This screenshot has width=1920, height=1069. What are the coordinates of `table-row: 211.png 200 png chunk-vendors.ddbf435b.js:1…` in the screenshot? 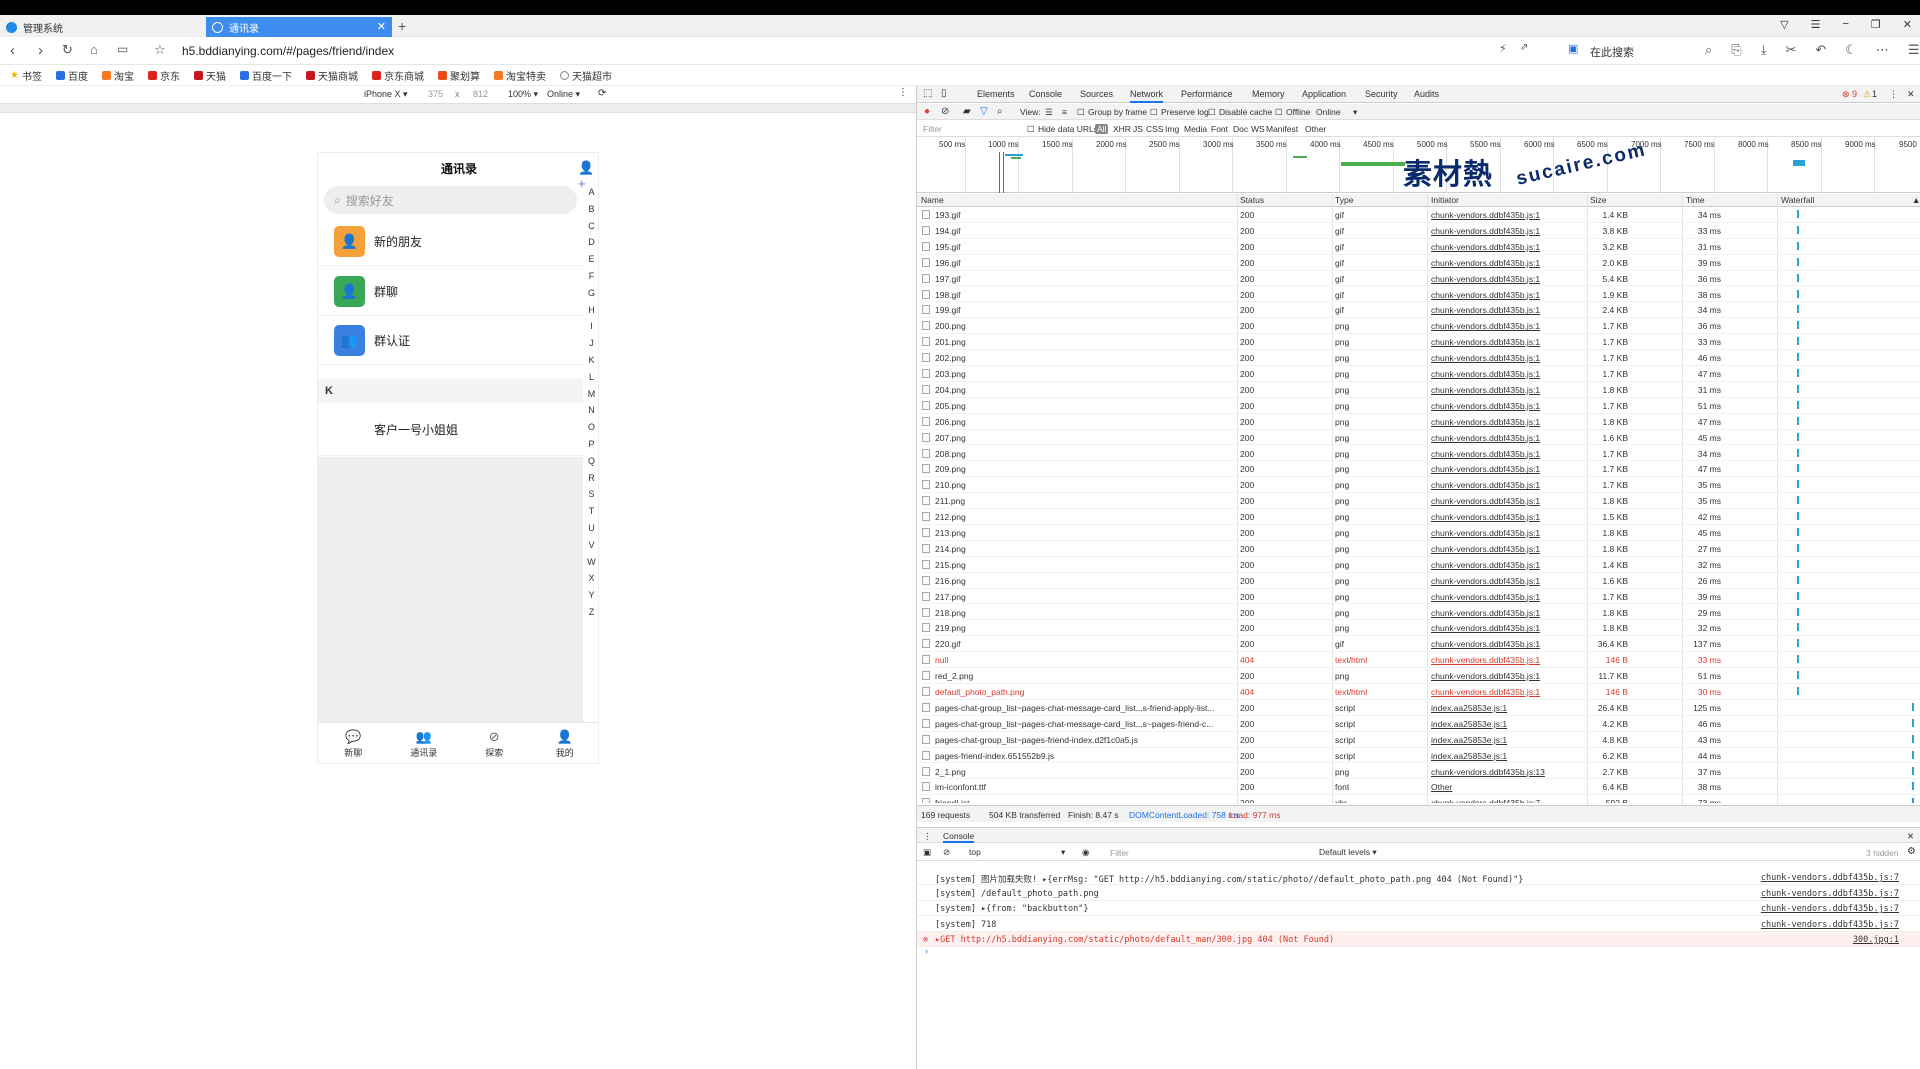 It's located at (1418, 501).